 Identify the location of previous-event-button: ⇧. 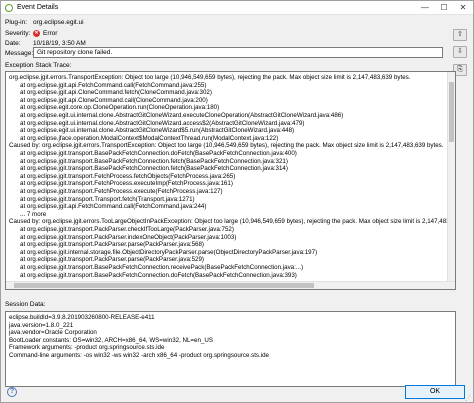
(460, 35).